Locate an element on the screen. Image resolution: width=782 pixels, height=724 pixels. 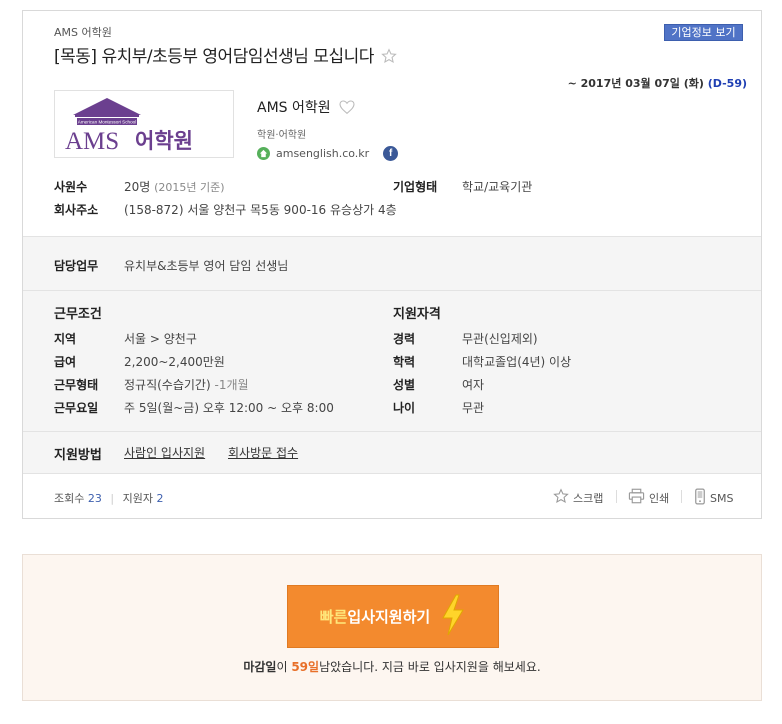
condition-value: 정규직(수습기간) -1개월 is located at coordinates (186, 384).